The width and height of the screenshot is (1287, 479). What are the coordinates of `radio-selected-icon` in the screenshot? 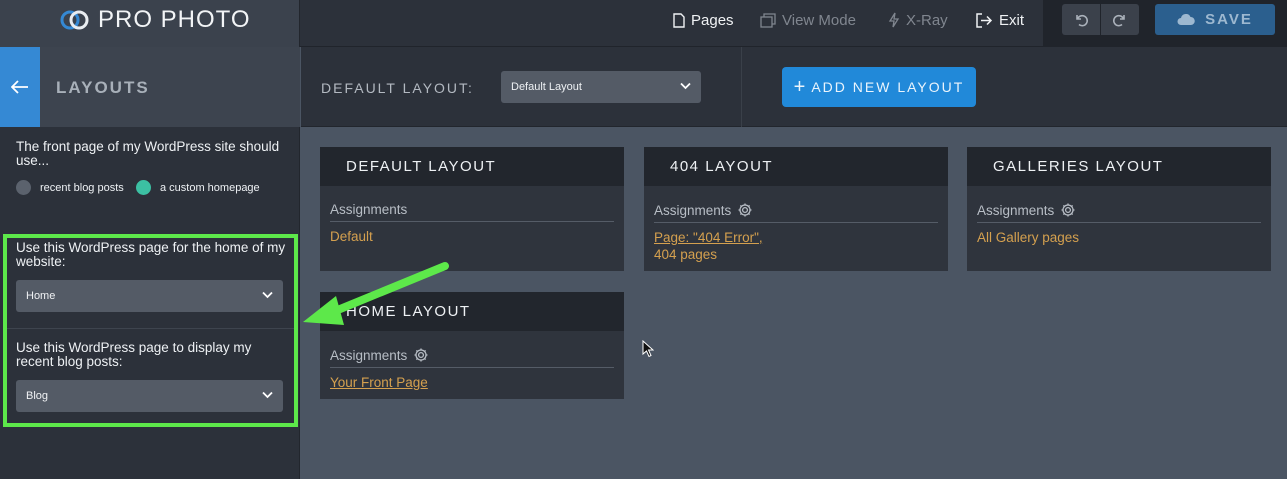 It's located at (143, 187).